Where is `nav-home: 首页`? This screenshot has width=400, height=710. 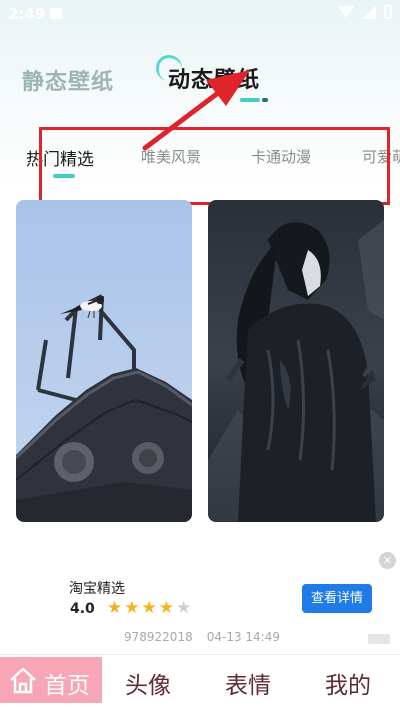 nav-home: 首页 is located at coordinates (51, 680).